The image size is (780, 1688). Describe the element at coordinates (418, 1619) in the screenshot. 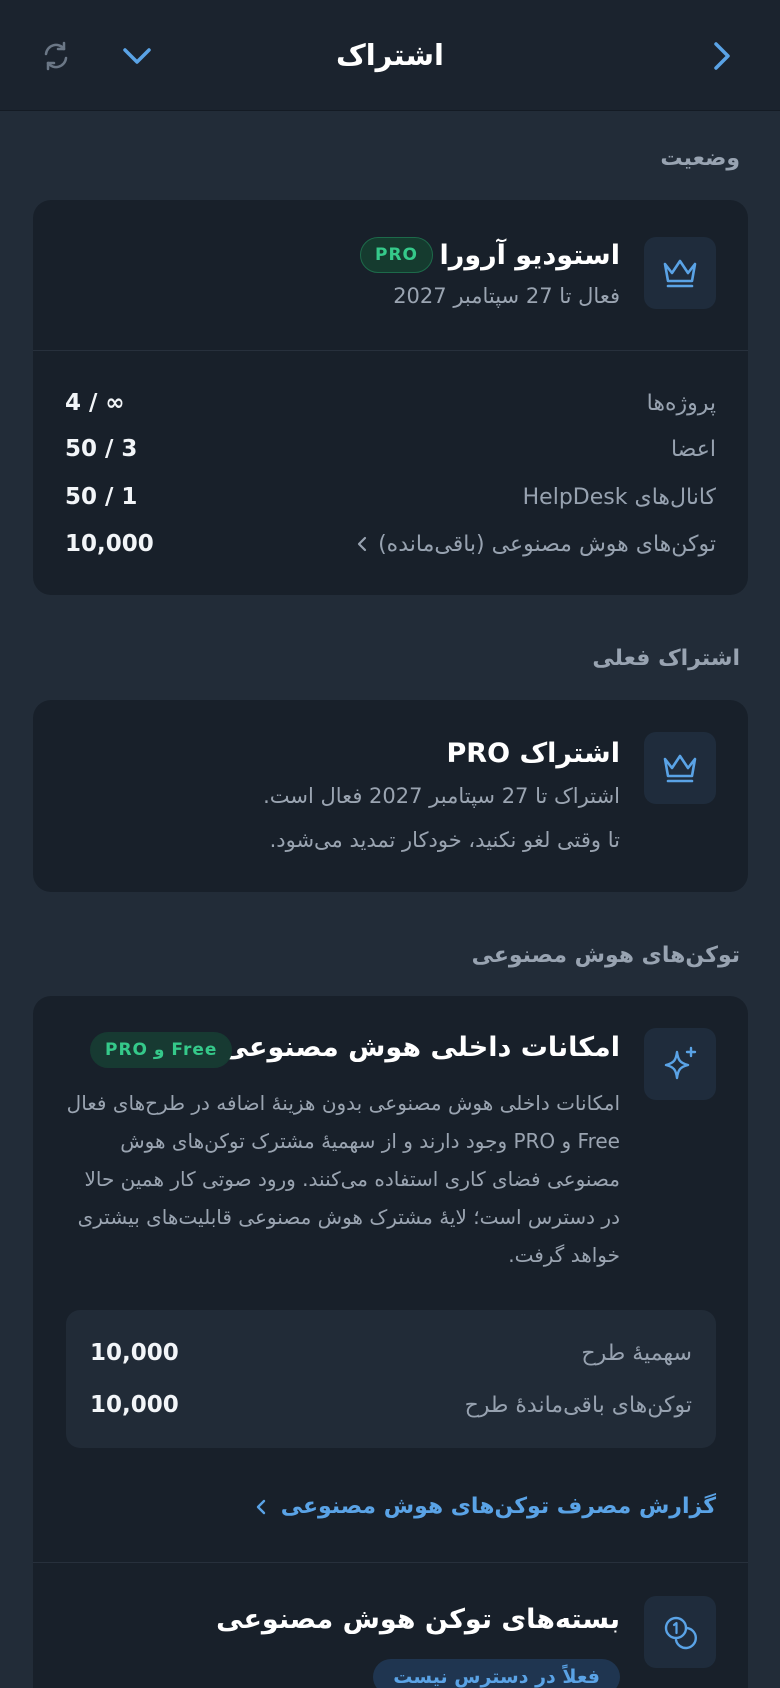

I see `packages-title: بسته‌های توکن هوش مصنوعی` at that location.